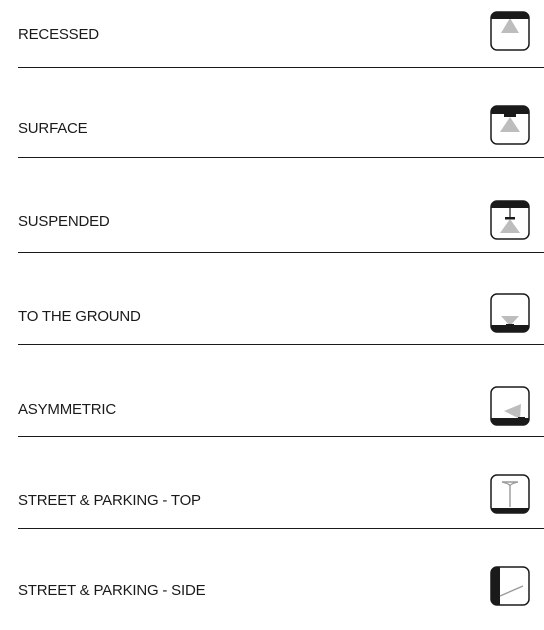  I want to click on category-row-to-the-ground: TO THE GROUND, so click(281, 319).